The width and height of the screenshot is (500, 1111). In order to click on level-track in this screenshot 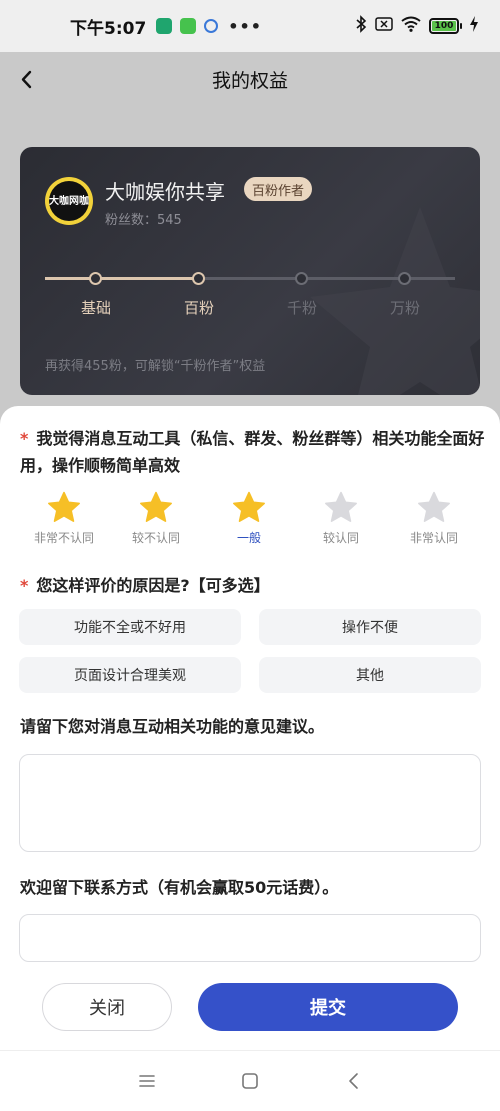, I will do `click(250, 278)`.